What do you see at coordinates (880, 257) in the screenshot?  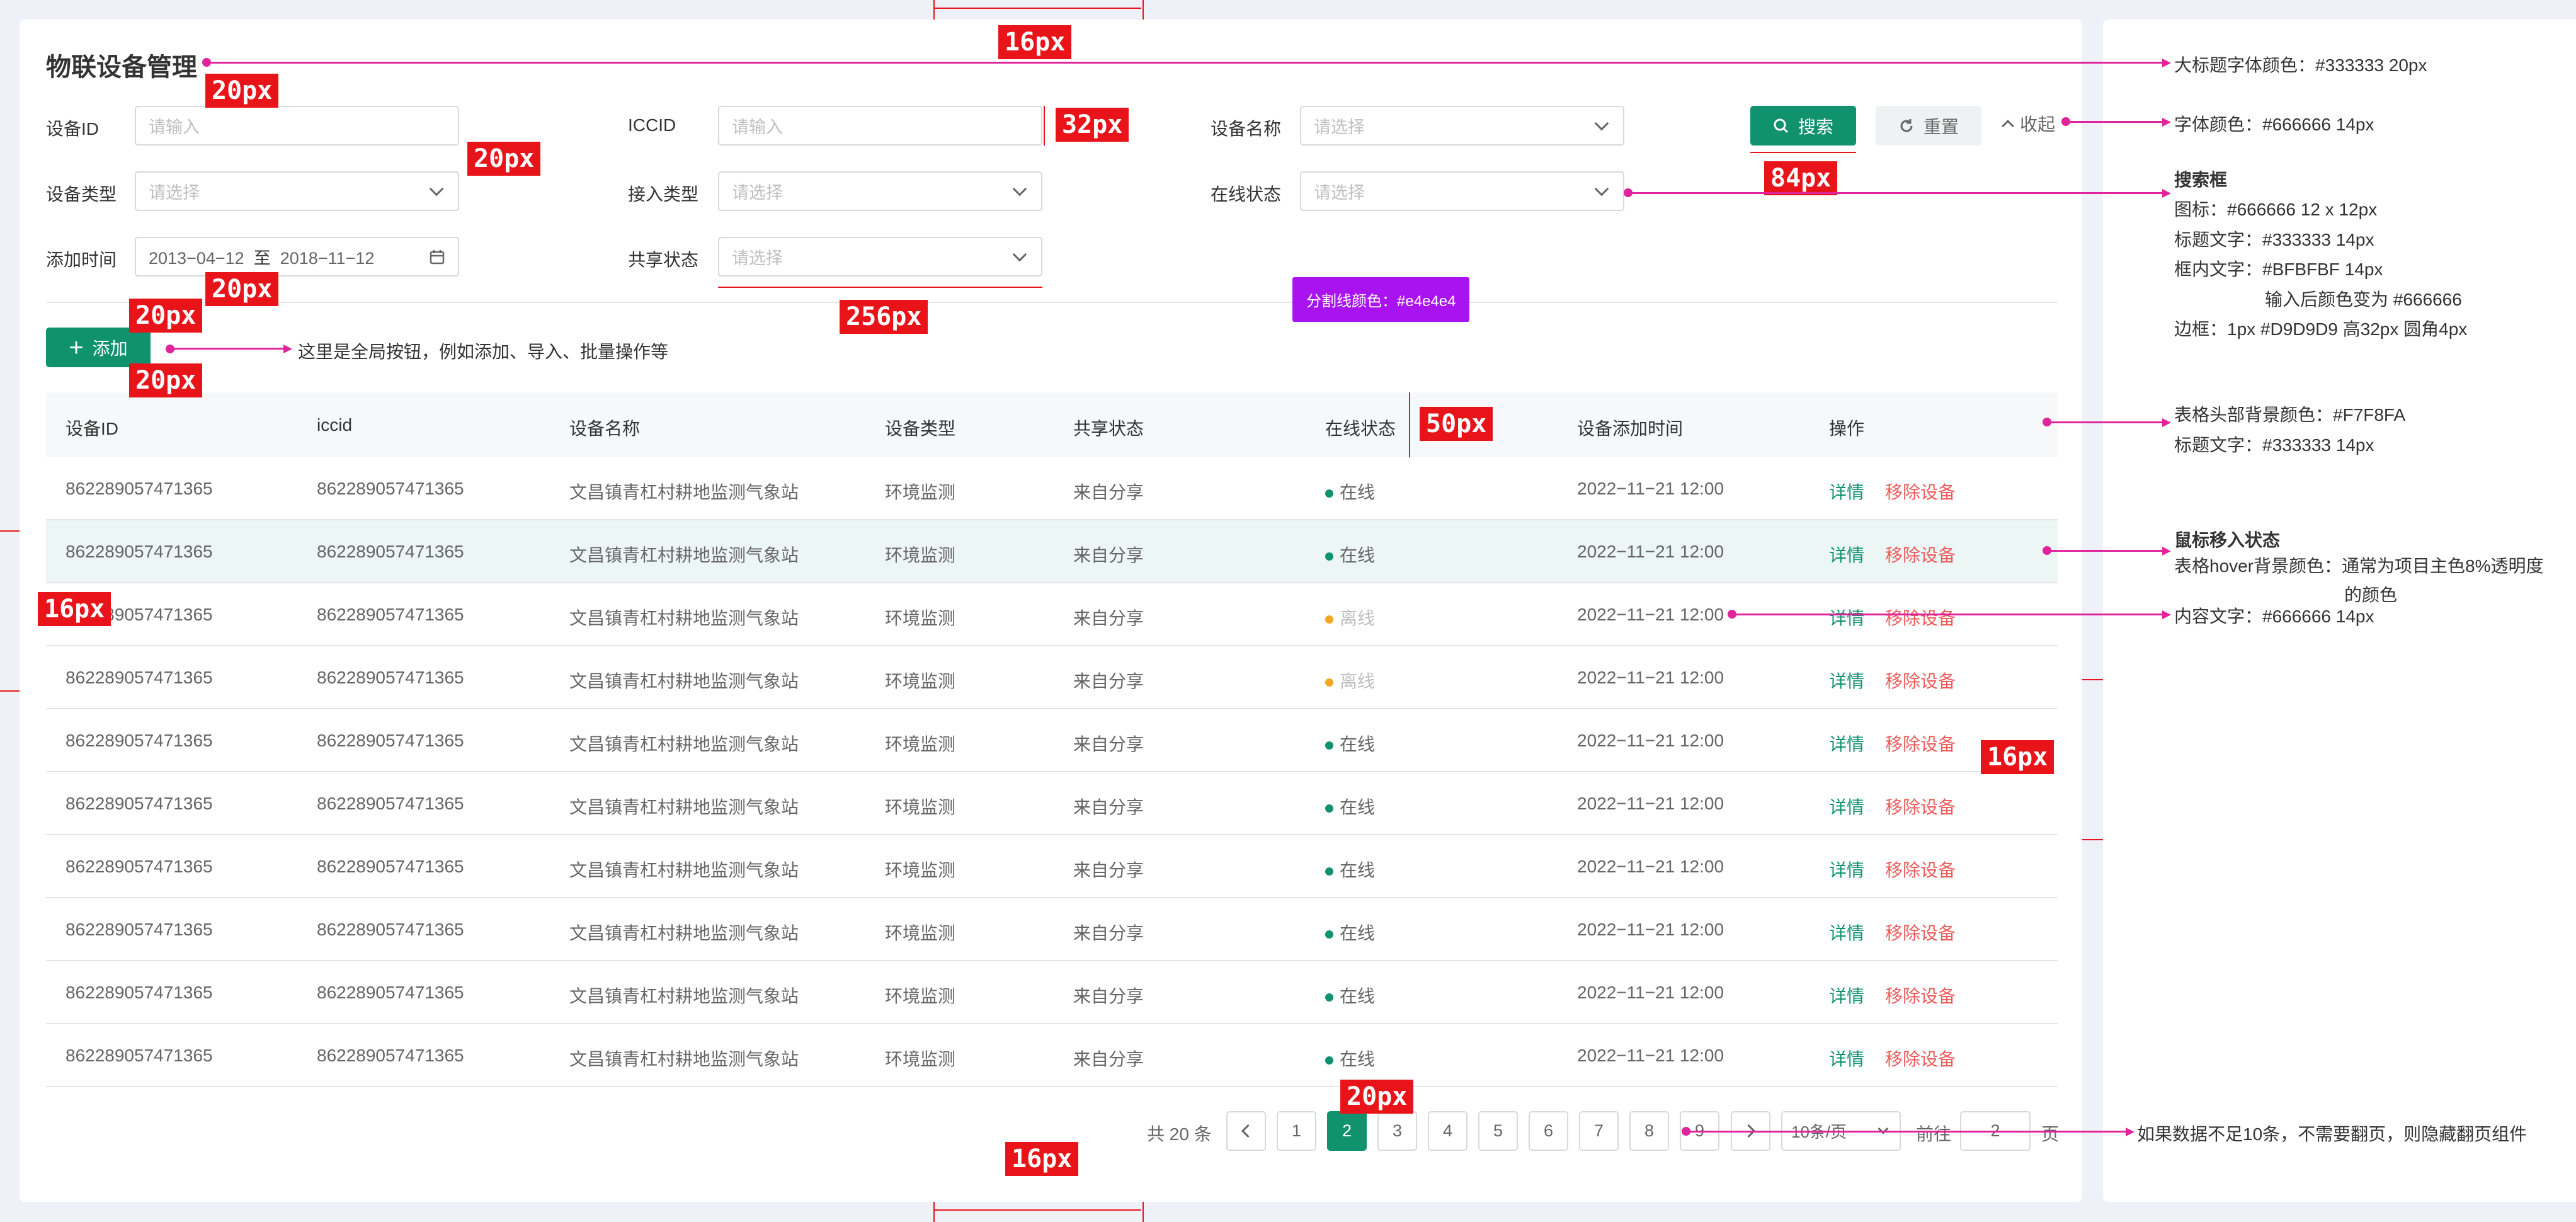 I see `share-status-select: 请选择` at bounding box center [880, 257].